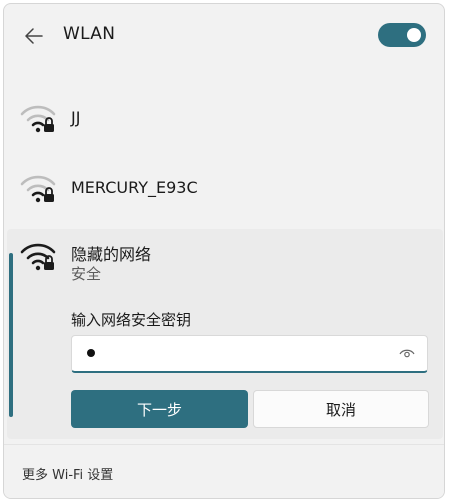 Image resolution: width=450 pixels, height=503 pixels. What do you see at coordinates (402, 35) in the screenshot?
I see `wlan-toggle` at bounding box center [402, 35].